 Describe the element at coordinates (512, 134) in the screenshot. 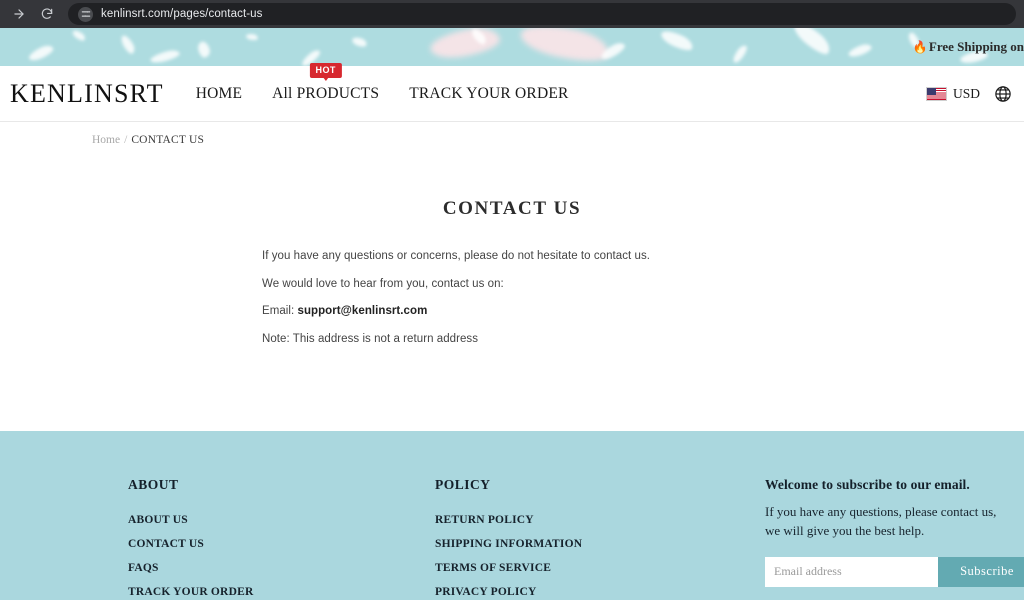

I see `breadcrumb: Home / CONTACT US` at that location.